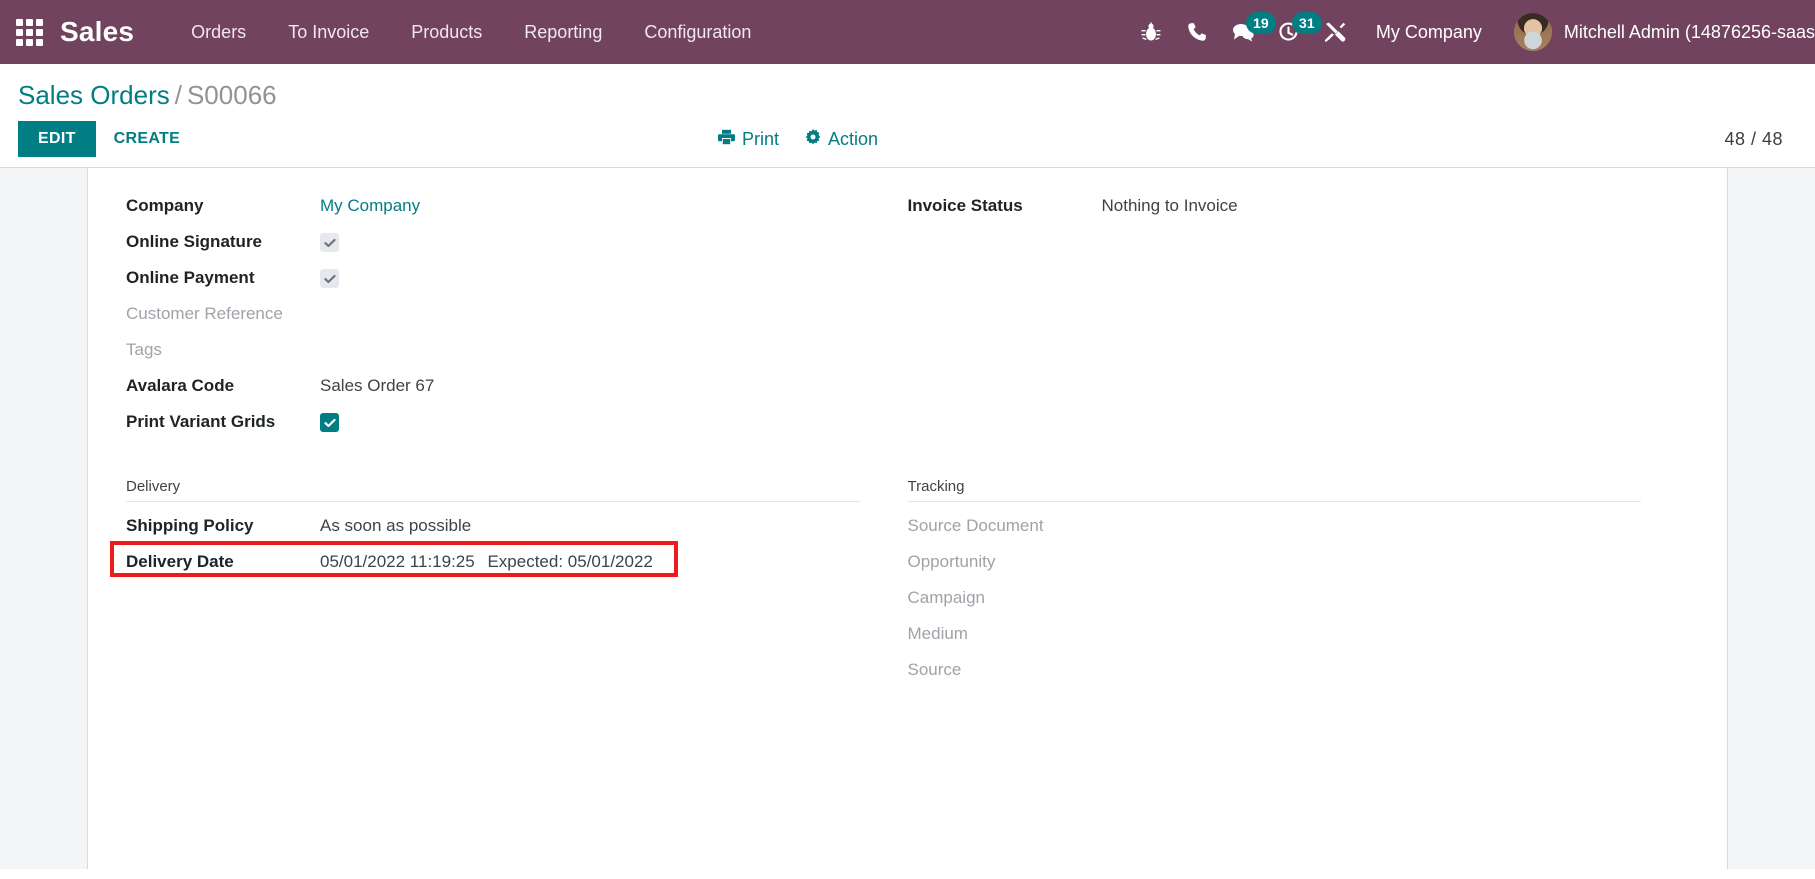  What do you see at coordinates (1294, 32) in the screenshot?
I see `activities-icon: 31` at bounding box center [1294, 32].